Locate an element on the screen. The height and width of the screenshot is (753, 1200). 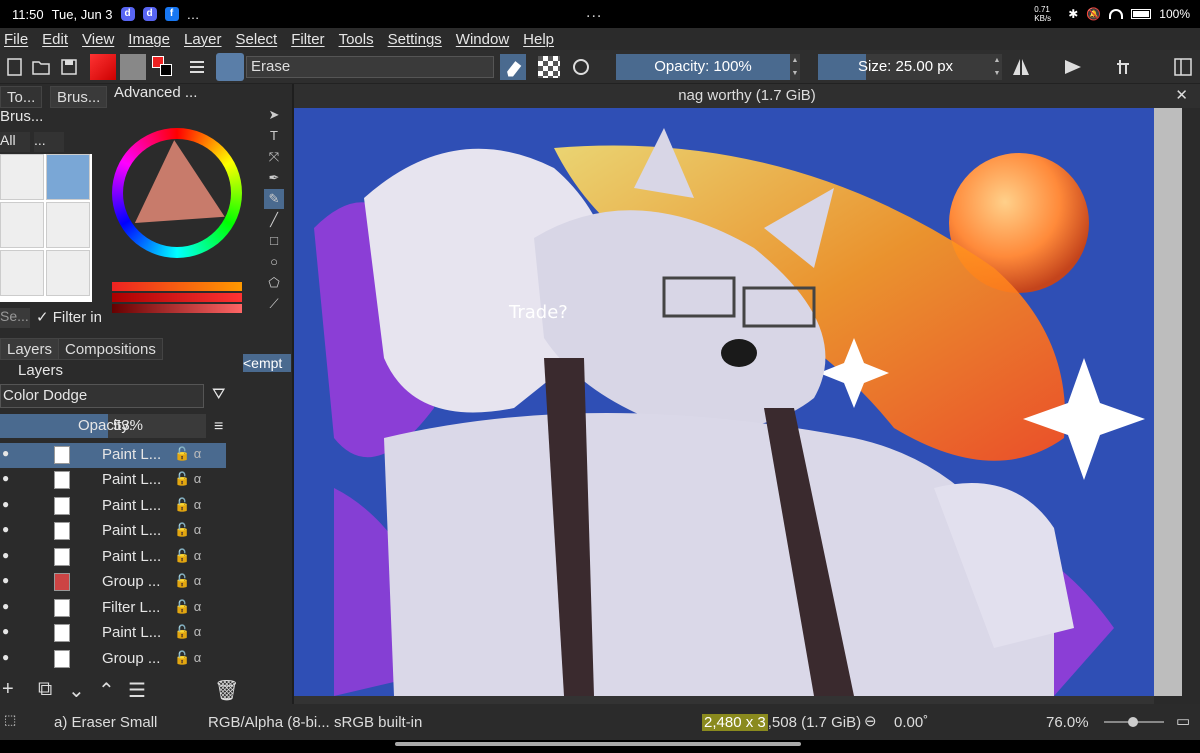
layer-menu-icon: ≡ is located at coordinates (218, 427).